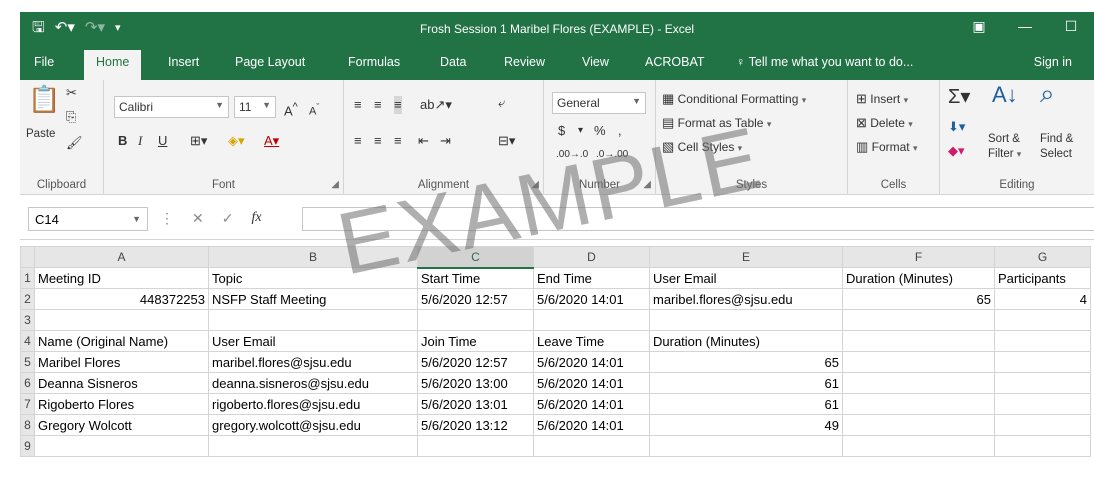 The image size is (1094, 492). What do you see at coordinates (887, 147) in the screenshot?
I see `format-cells-button: ▥ Format ▾` at bounding box center [887, 147].